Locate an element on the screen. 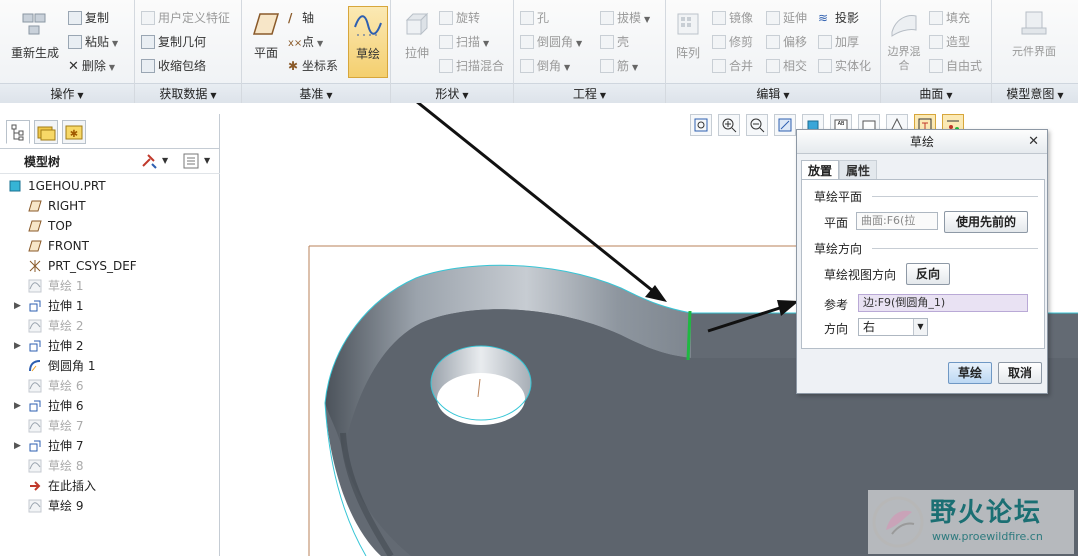 The image size is (1078, 556). plane-field: 曲面:F6(拉 is located at coordinates (897, 221).